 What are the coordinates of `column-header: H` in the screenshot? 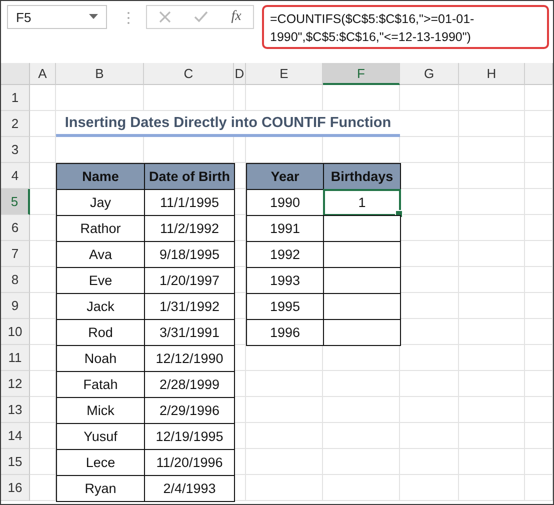 It's located at (492, 74).